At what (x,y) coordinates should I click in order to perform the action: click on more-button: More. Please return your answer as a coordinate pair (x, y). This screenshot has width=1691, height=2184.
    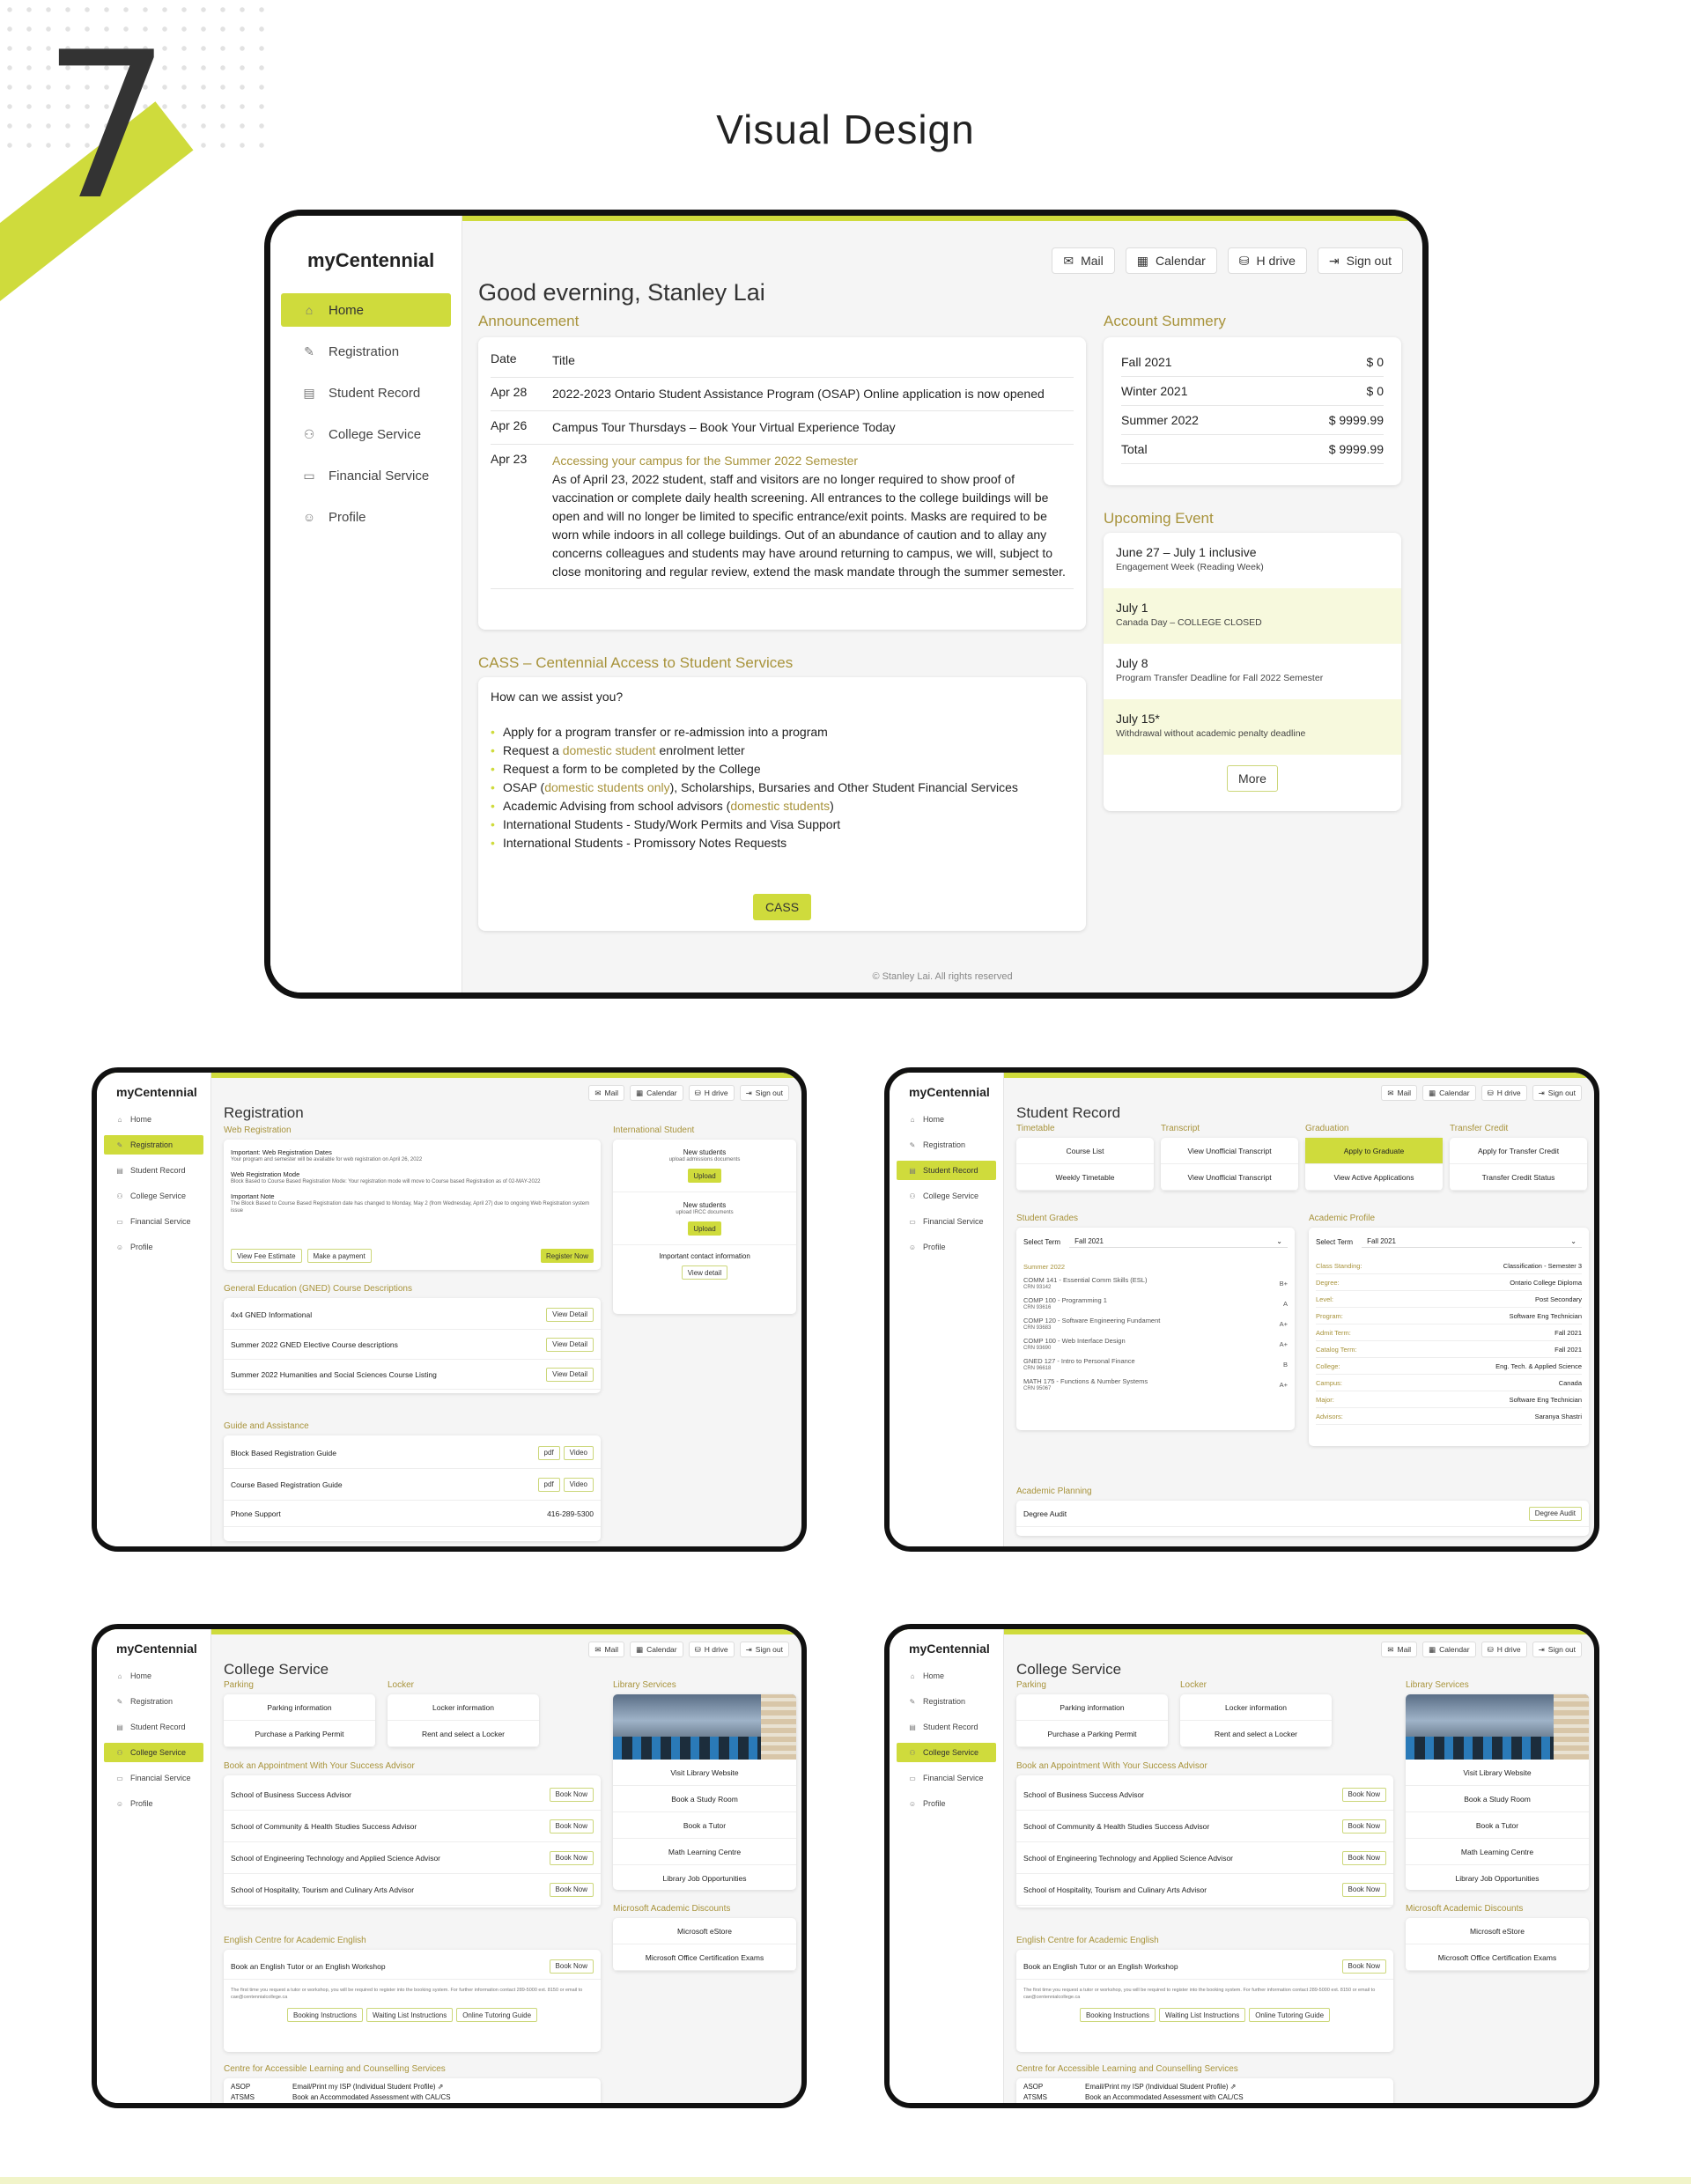
    Looking at the image, I should click on (1252, 778).